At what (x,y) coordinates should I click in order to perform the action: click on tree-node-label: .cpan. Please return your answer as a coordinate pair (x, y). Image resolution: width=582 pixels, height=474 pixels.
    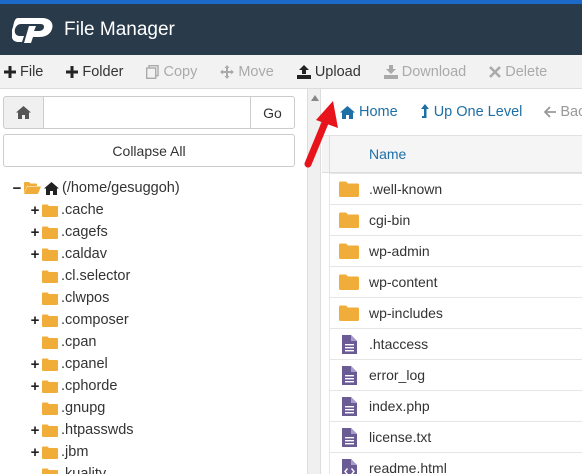
    Looking at the image, I should click on (79, 342).